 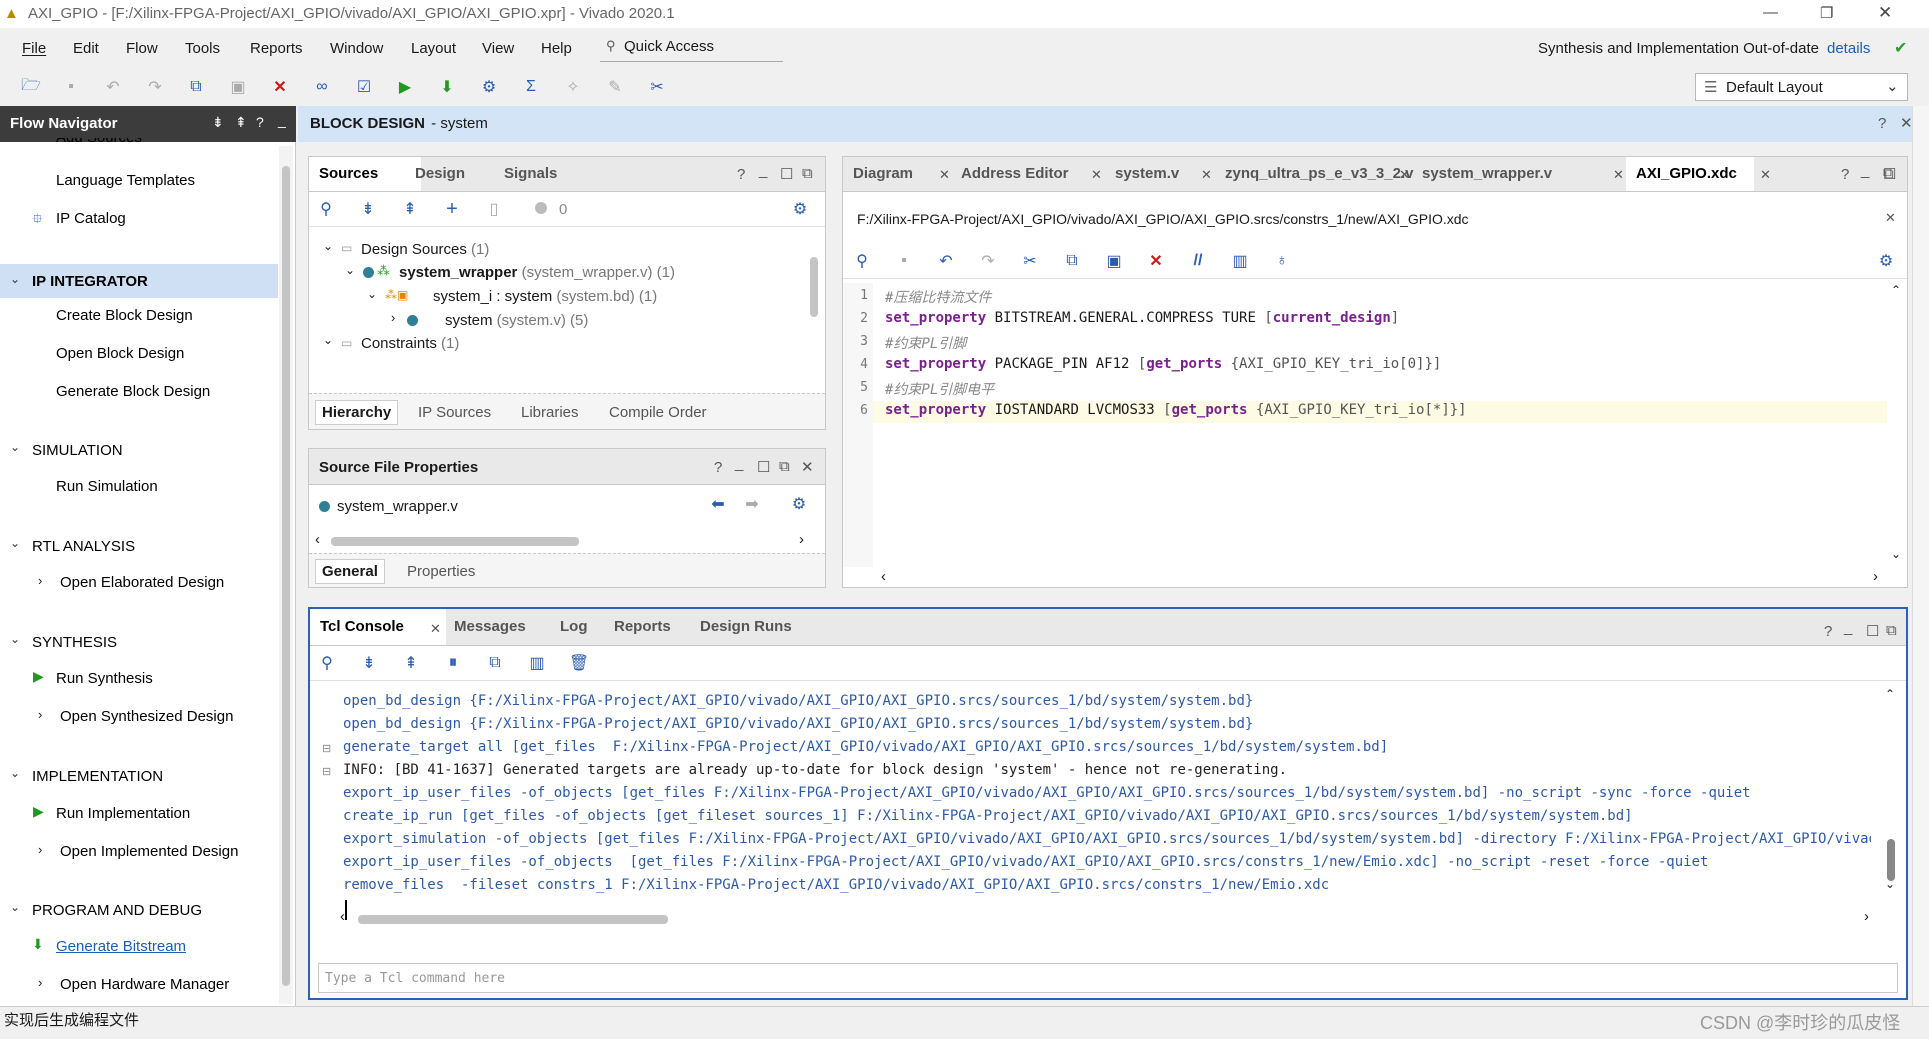 What do you see at coordinates (86, 48) in the screenshot?
I see `menu-edit: Edit` at bounding box center [86, 48].